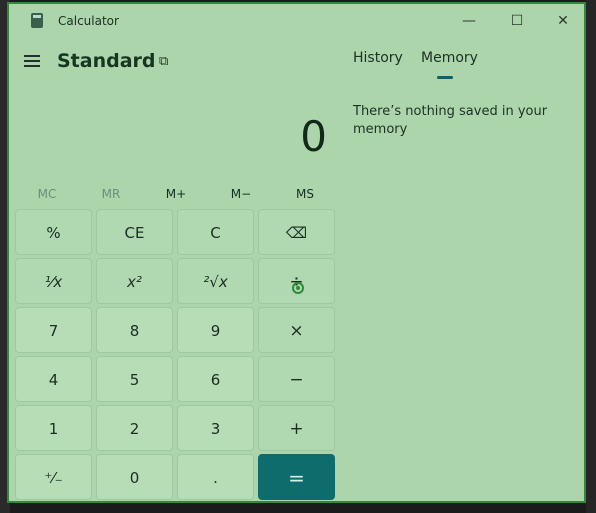 The image size is (596, 513). What do you see at coordinates (53, 477) in the screenshot?
I see `negate-button: ⁺⁄₋` at bounding box center [53, 477].